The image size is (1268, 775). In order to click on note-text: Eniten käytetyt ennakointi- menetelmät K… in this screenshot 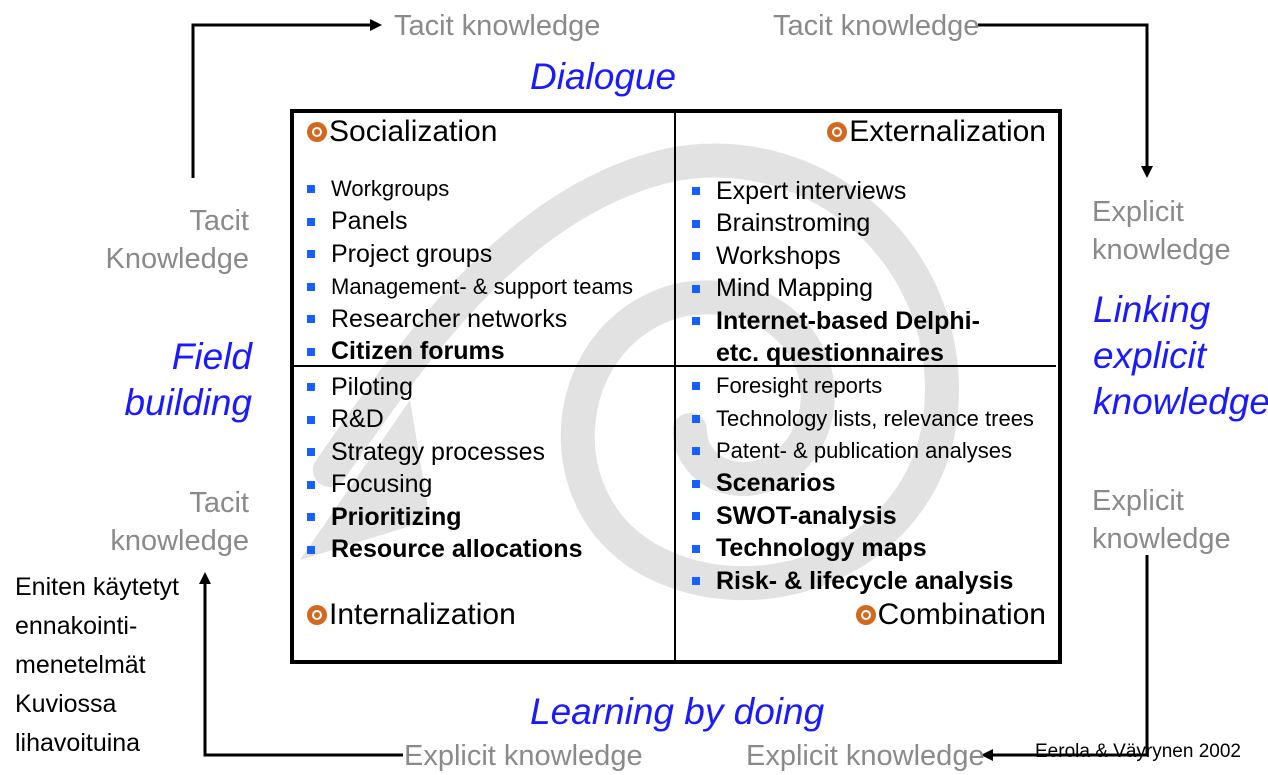, I will do `click(97, 665)`.